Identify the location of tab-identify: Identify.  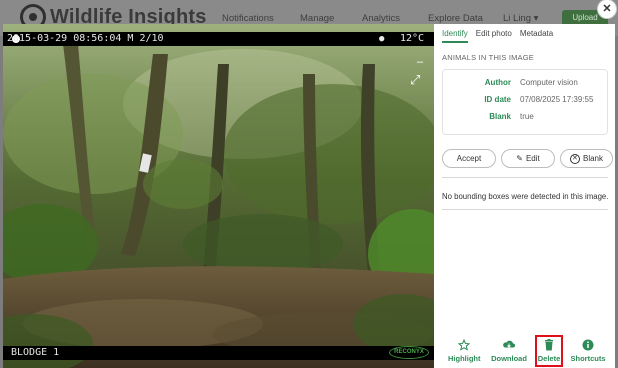
(455, 36).